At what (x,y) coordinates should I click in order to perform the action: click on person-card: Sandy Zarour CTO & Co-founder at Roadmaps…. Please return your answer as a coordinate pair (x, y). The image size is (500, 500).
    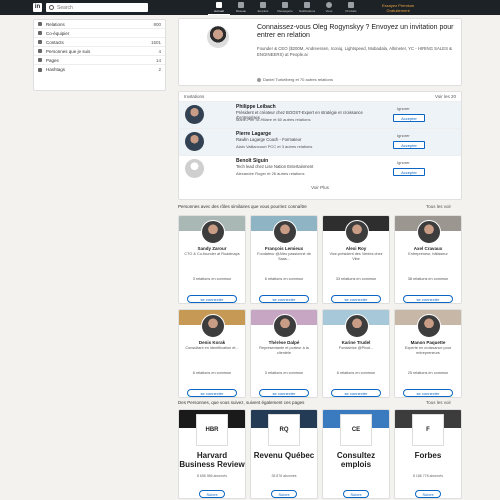
    Looking at the image, I should click on (212, 259).